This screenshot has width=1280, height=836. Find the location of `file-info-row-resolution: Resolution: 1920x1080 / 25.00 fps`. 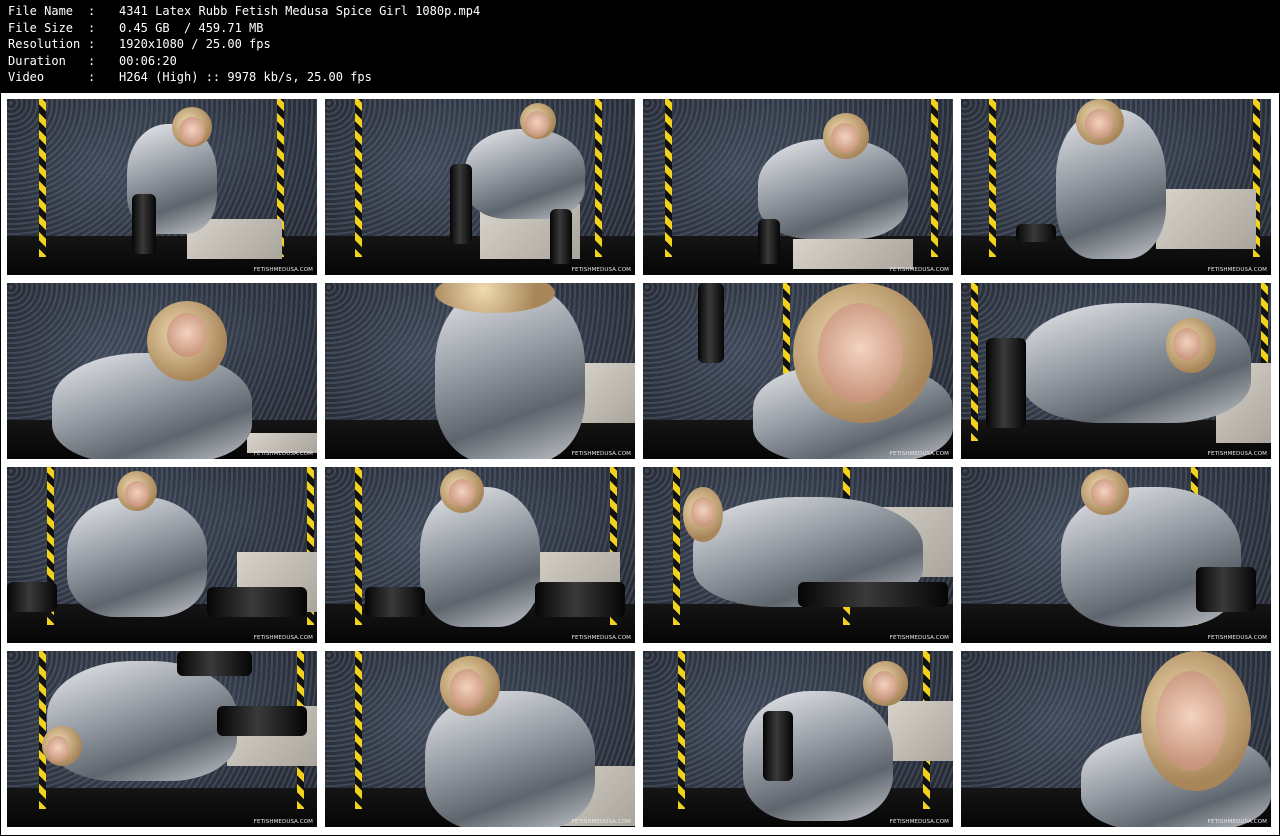

file-info-row-resolution: Resolution: 1920x1080 / 25.00 fps is located at coordinates (244, 44).